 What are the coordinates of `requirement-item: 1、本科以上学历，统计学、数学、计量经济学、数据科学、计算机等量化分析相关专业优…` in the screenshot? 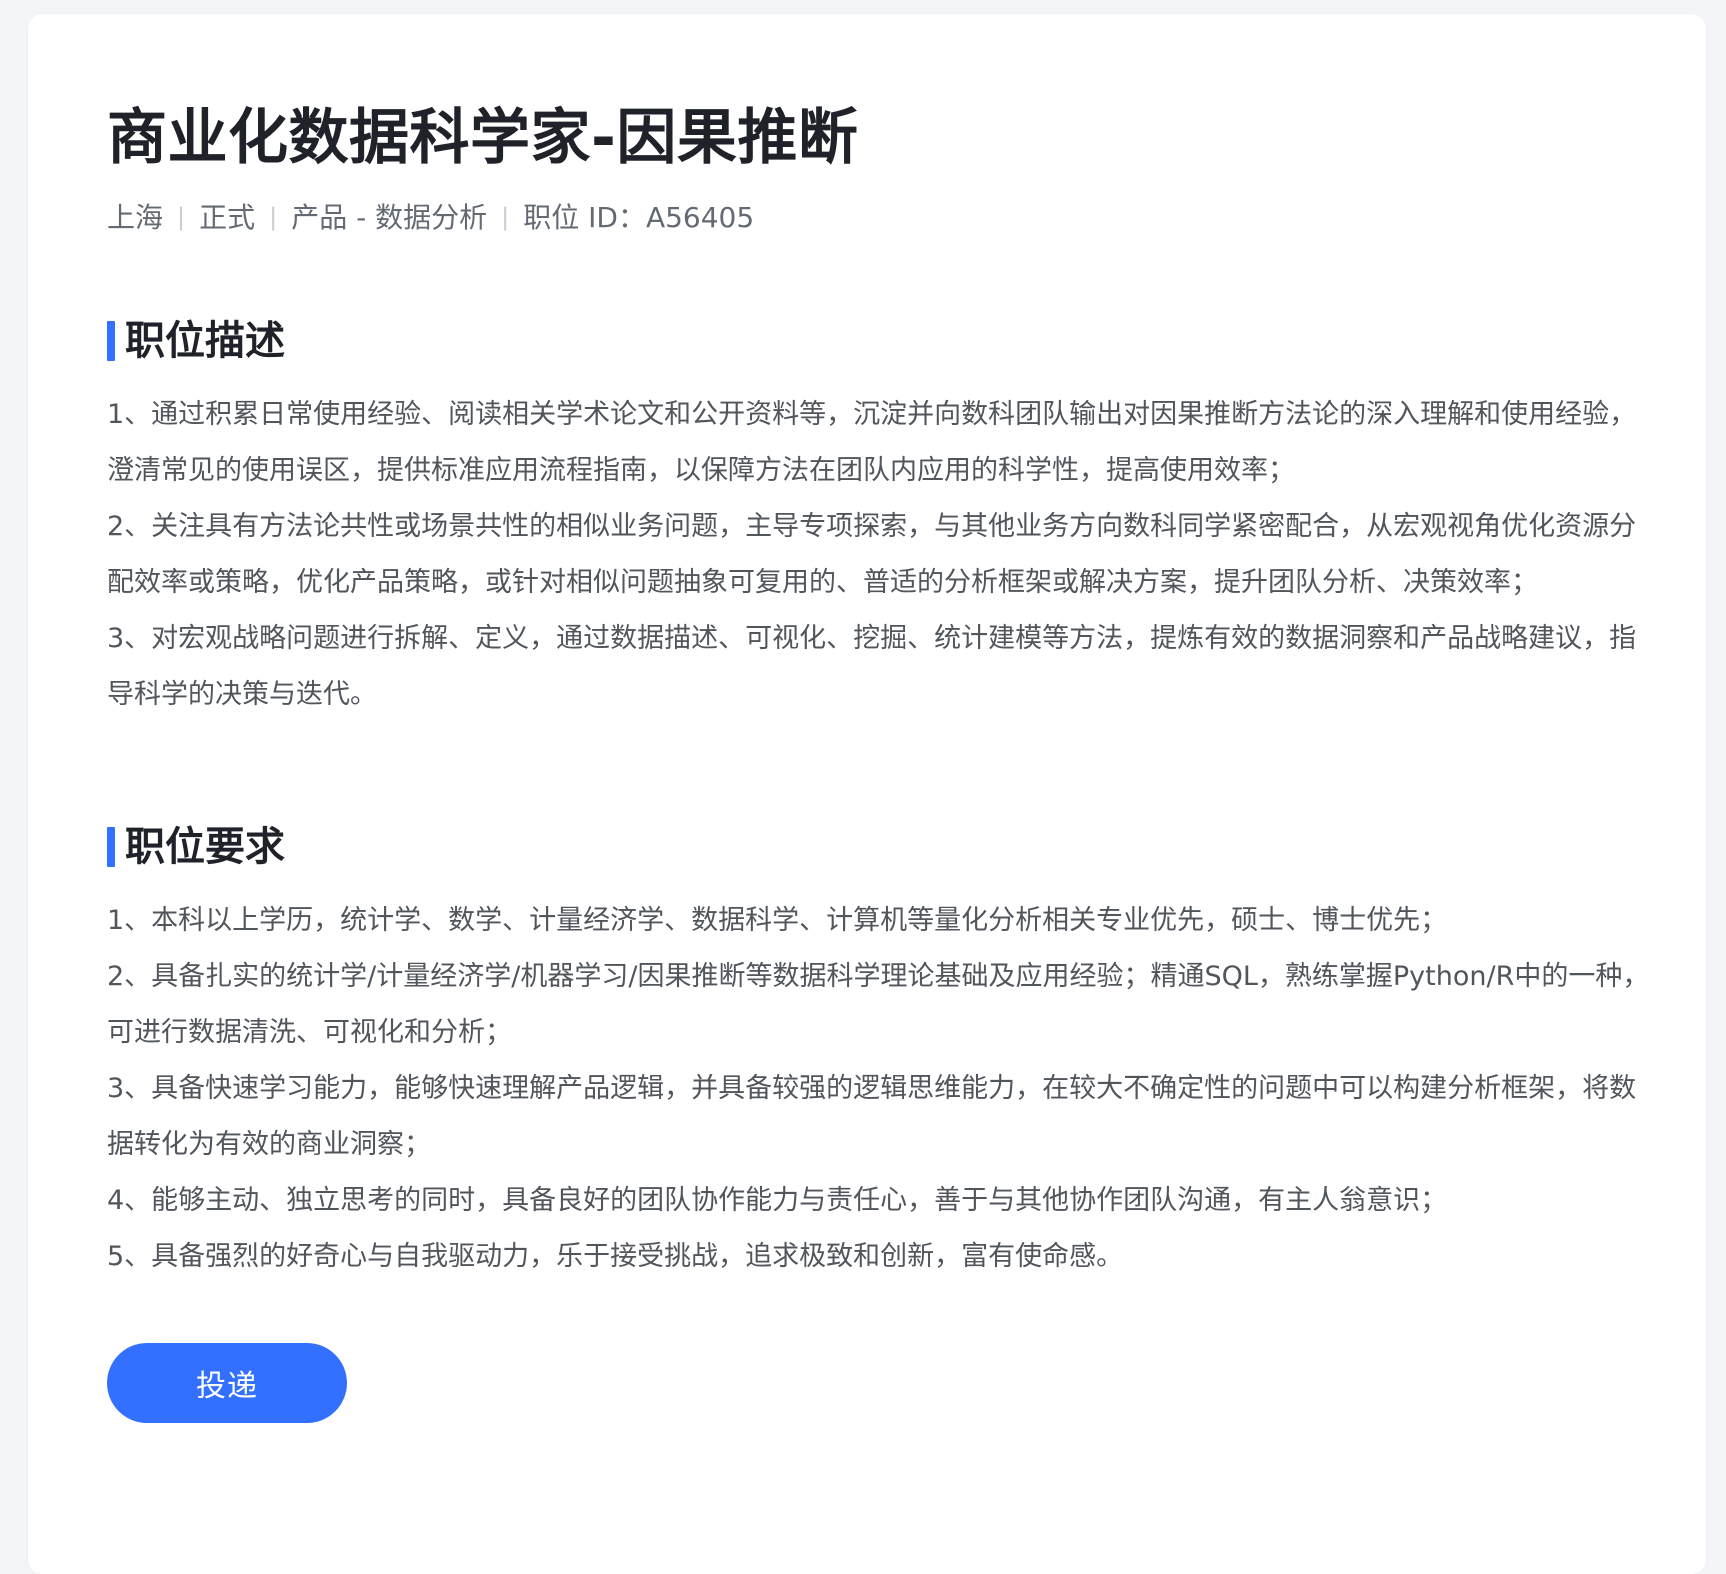 It's located at (777, 920).